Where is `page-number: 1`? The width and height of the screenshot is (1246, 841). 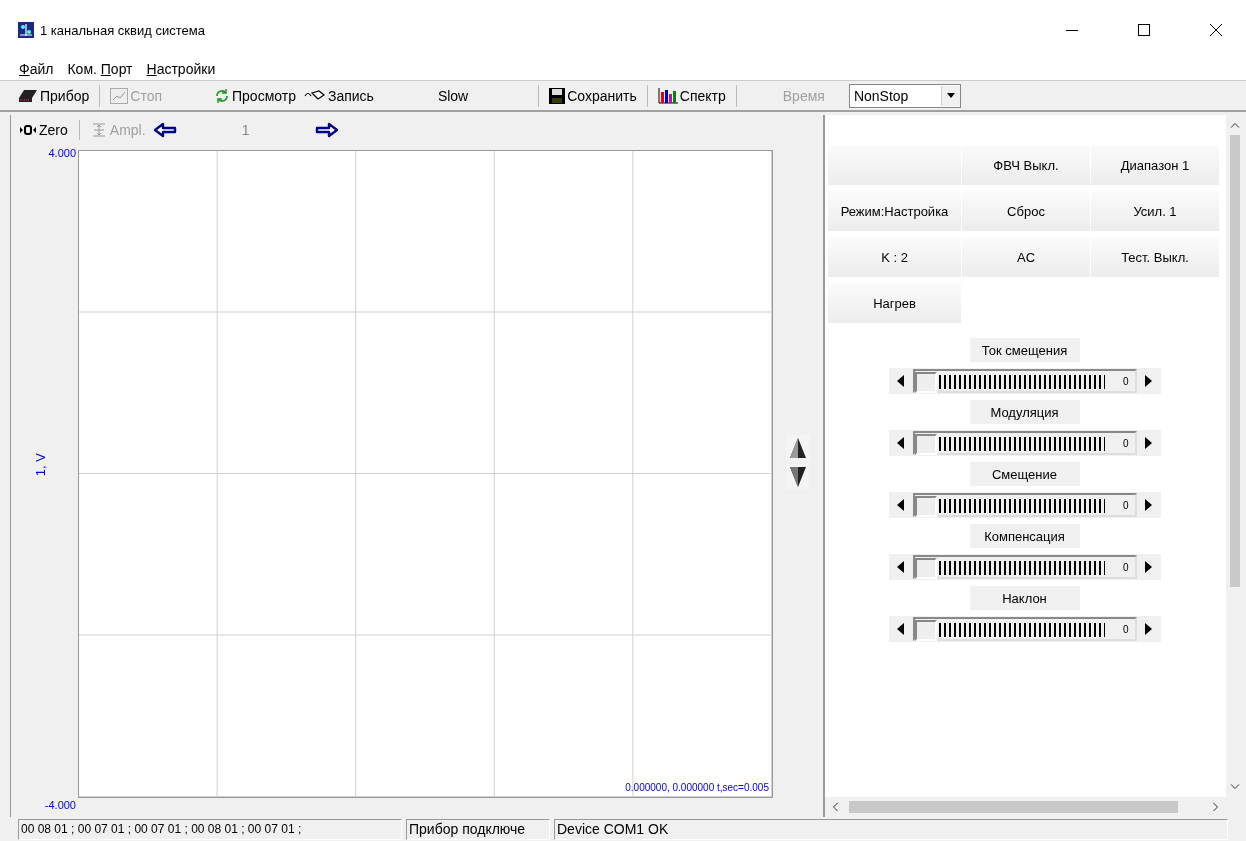 page-number: 1 is located at coordinates (245, 130).